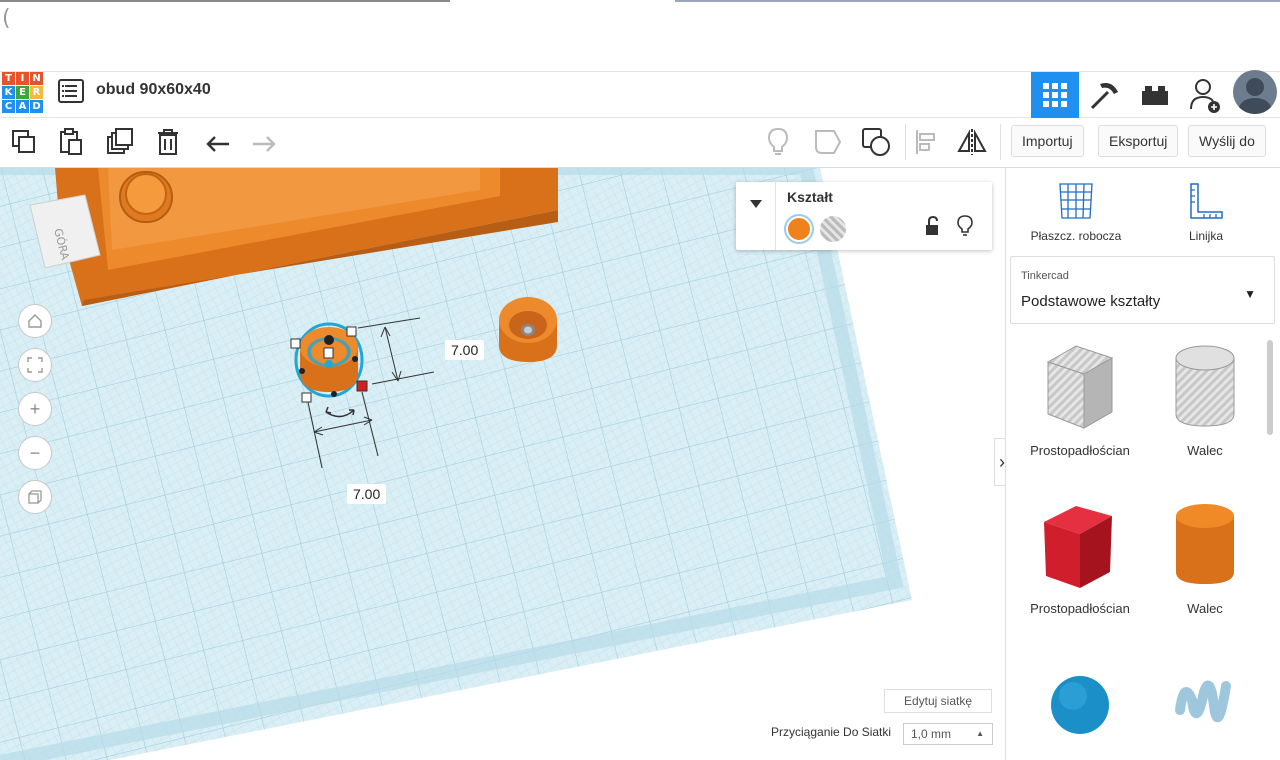 This screenshot has width=1280, height=760. I want to click on snap-grid-value: 1,0 mm, so click(931, 734).